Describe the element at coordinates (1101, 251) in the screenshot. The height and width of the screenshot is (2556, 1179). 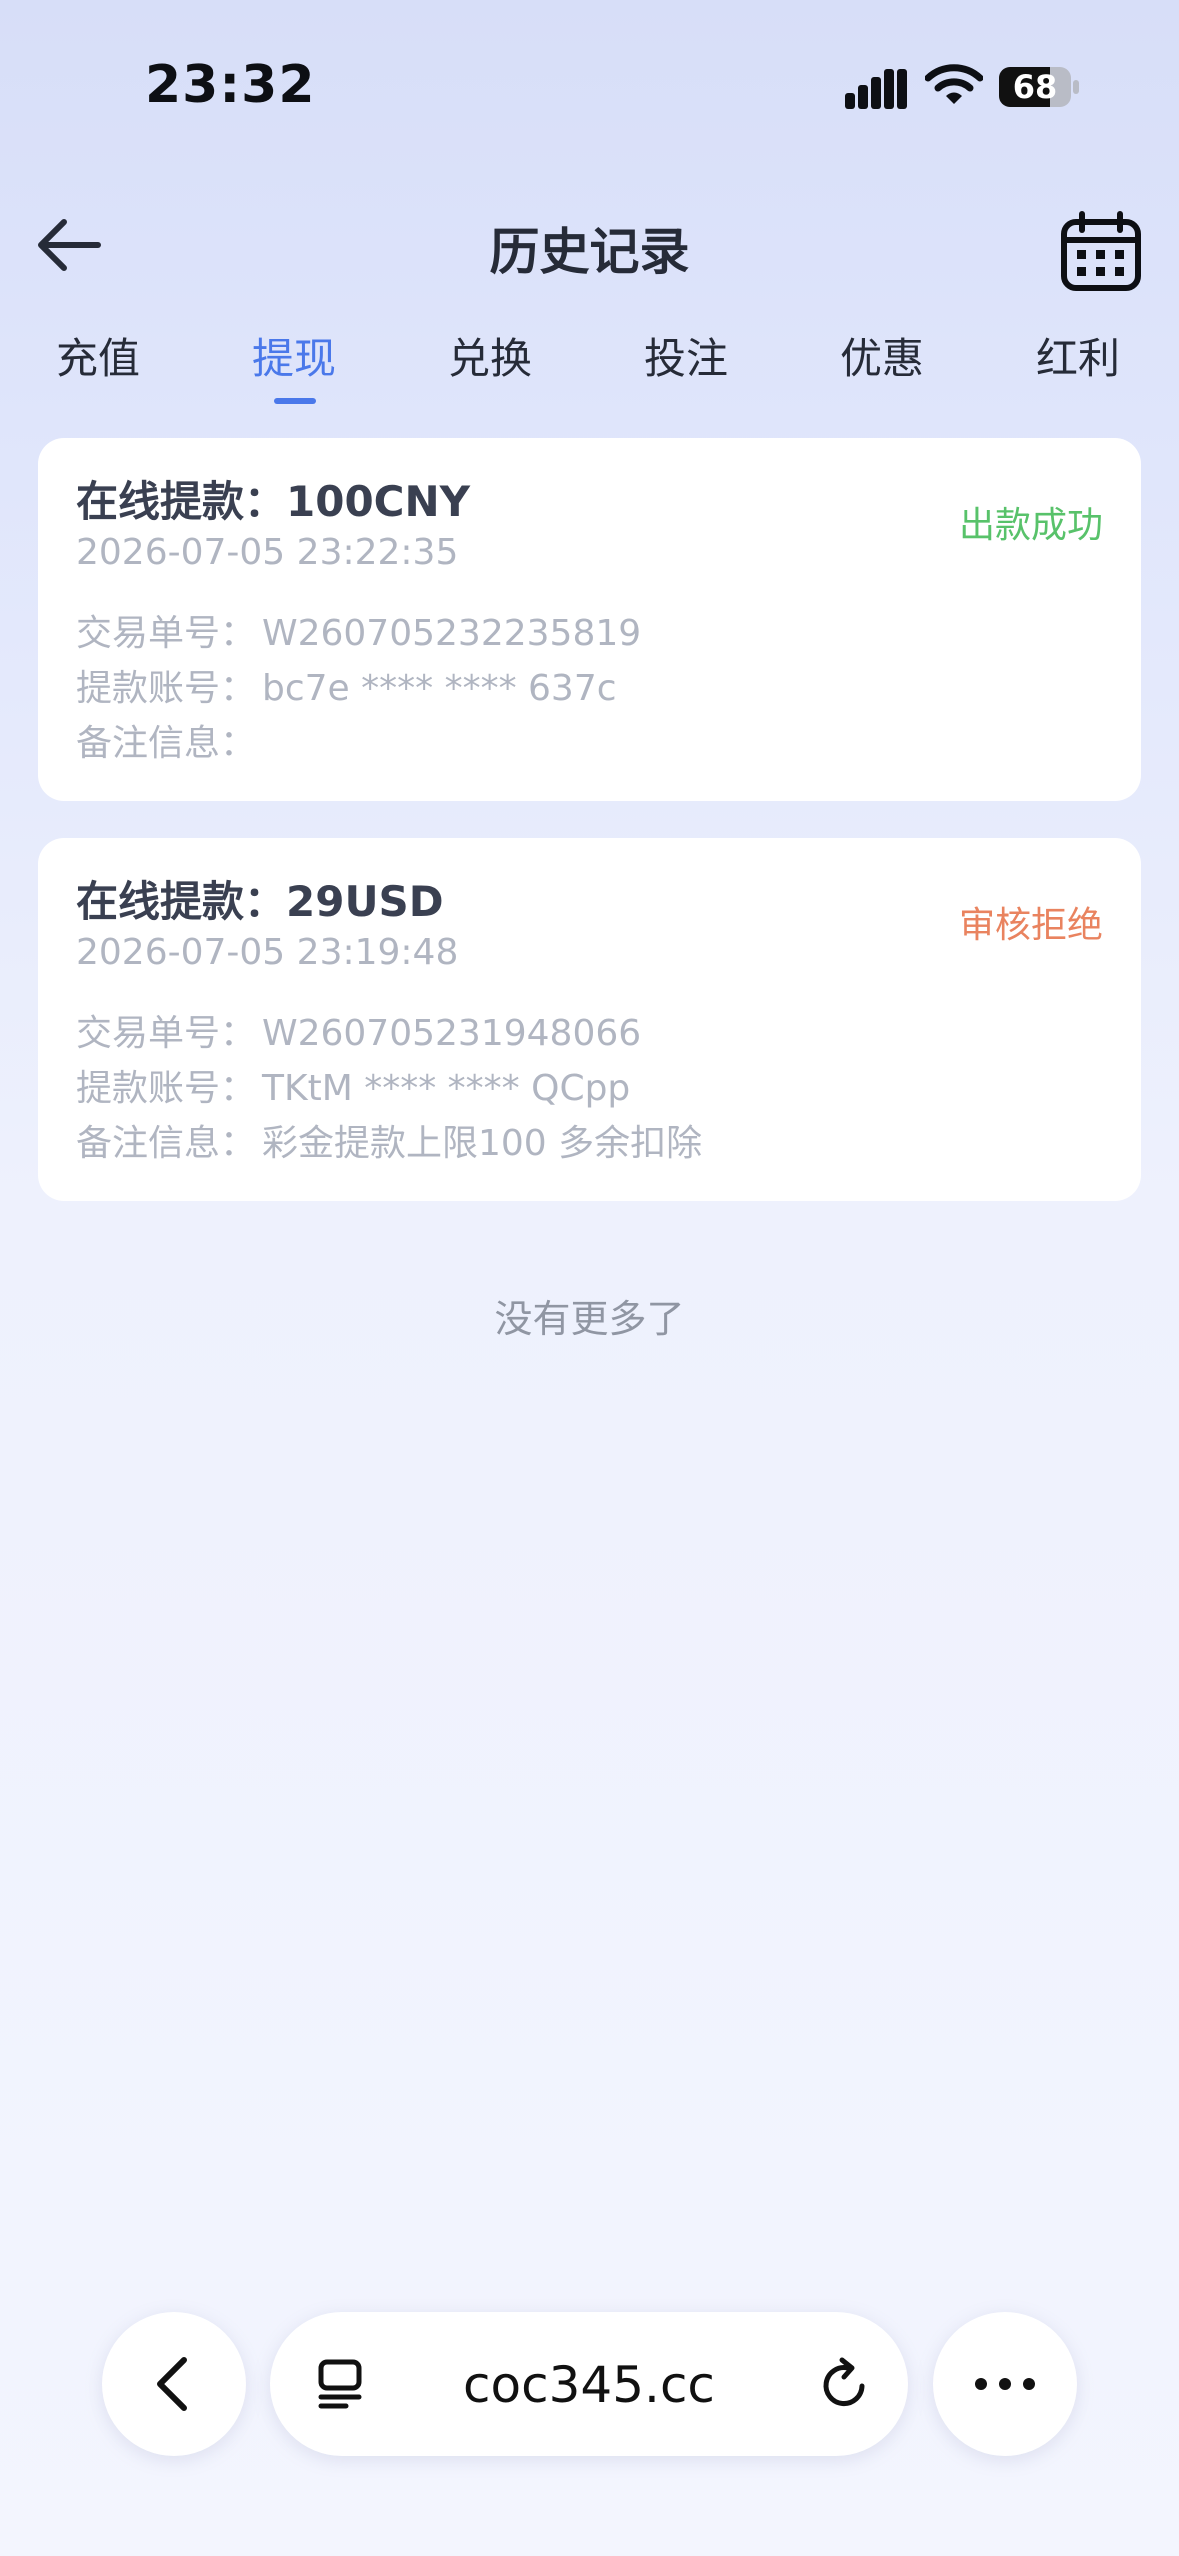
I see `calendar-icon` at that location.